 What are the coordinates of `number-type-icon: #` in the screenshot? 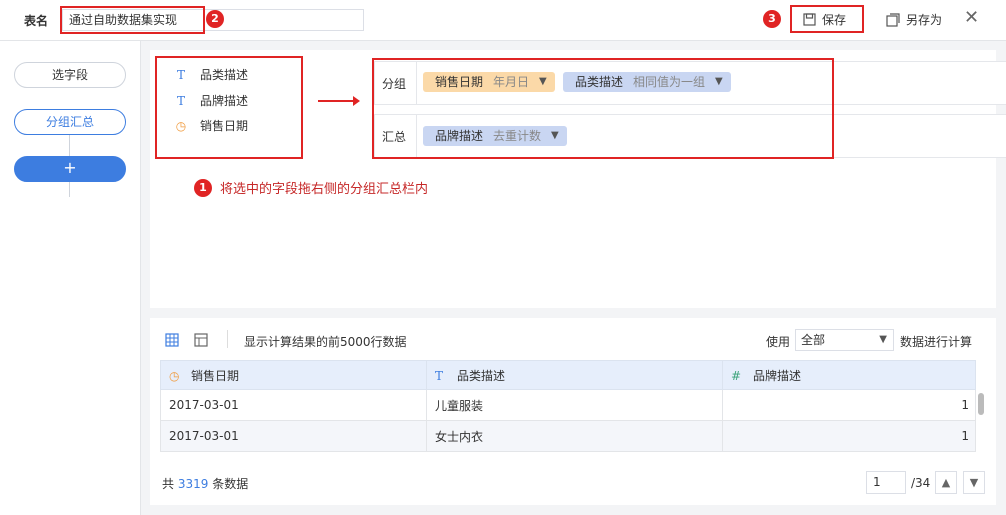 It's located at (736, 375).